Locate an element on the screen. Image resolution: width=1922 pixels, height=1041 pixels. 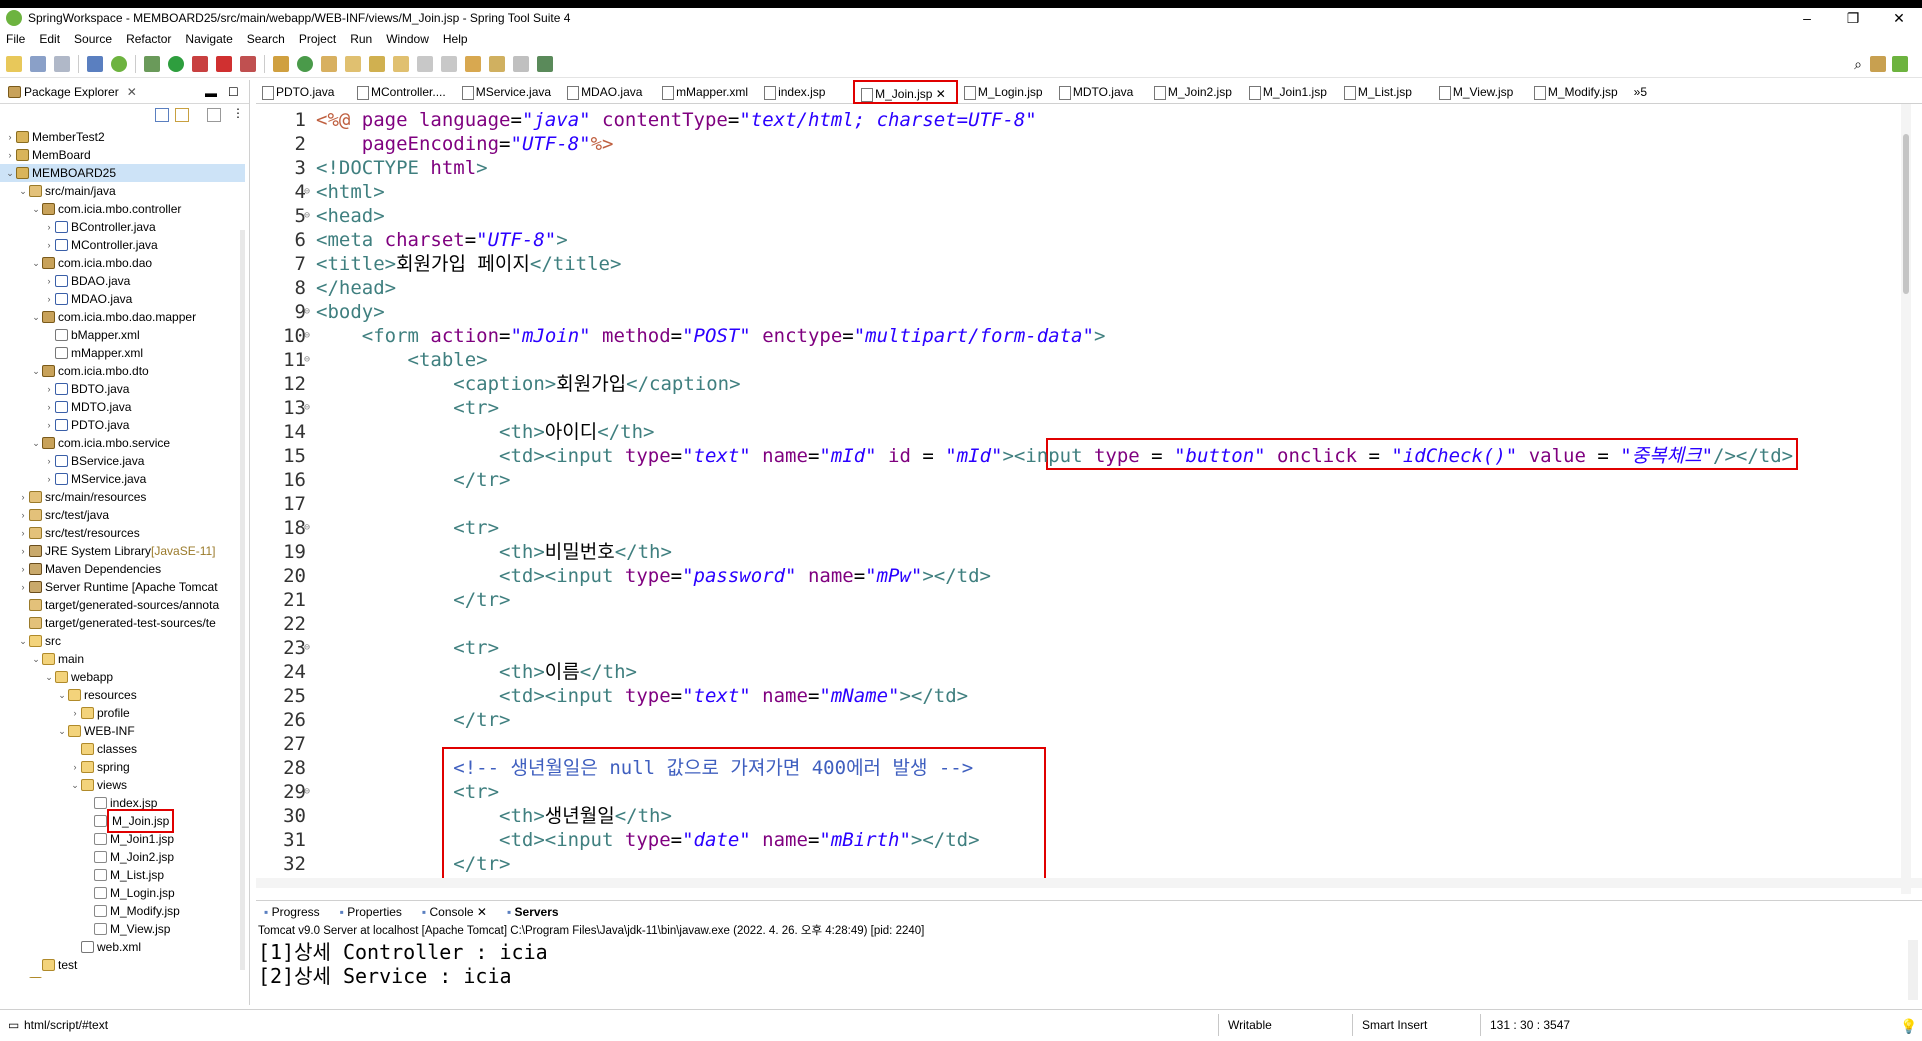
close-console-icon: ✕ is located at coordinates (480, 912).